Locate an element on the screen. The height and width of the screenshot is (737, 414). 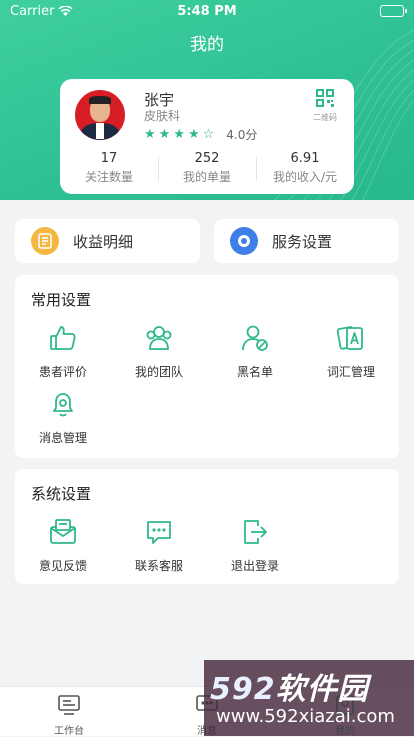
feedback-mail-icon is located at coordinates (63, 531).